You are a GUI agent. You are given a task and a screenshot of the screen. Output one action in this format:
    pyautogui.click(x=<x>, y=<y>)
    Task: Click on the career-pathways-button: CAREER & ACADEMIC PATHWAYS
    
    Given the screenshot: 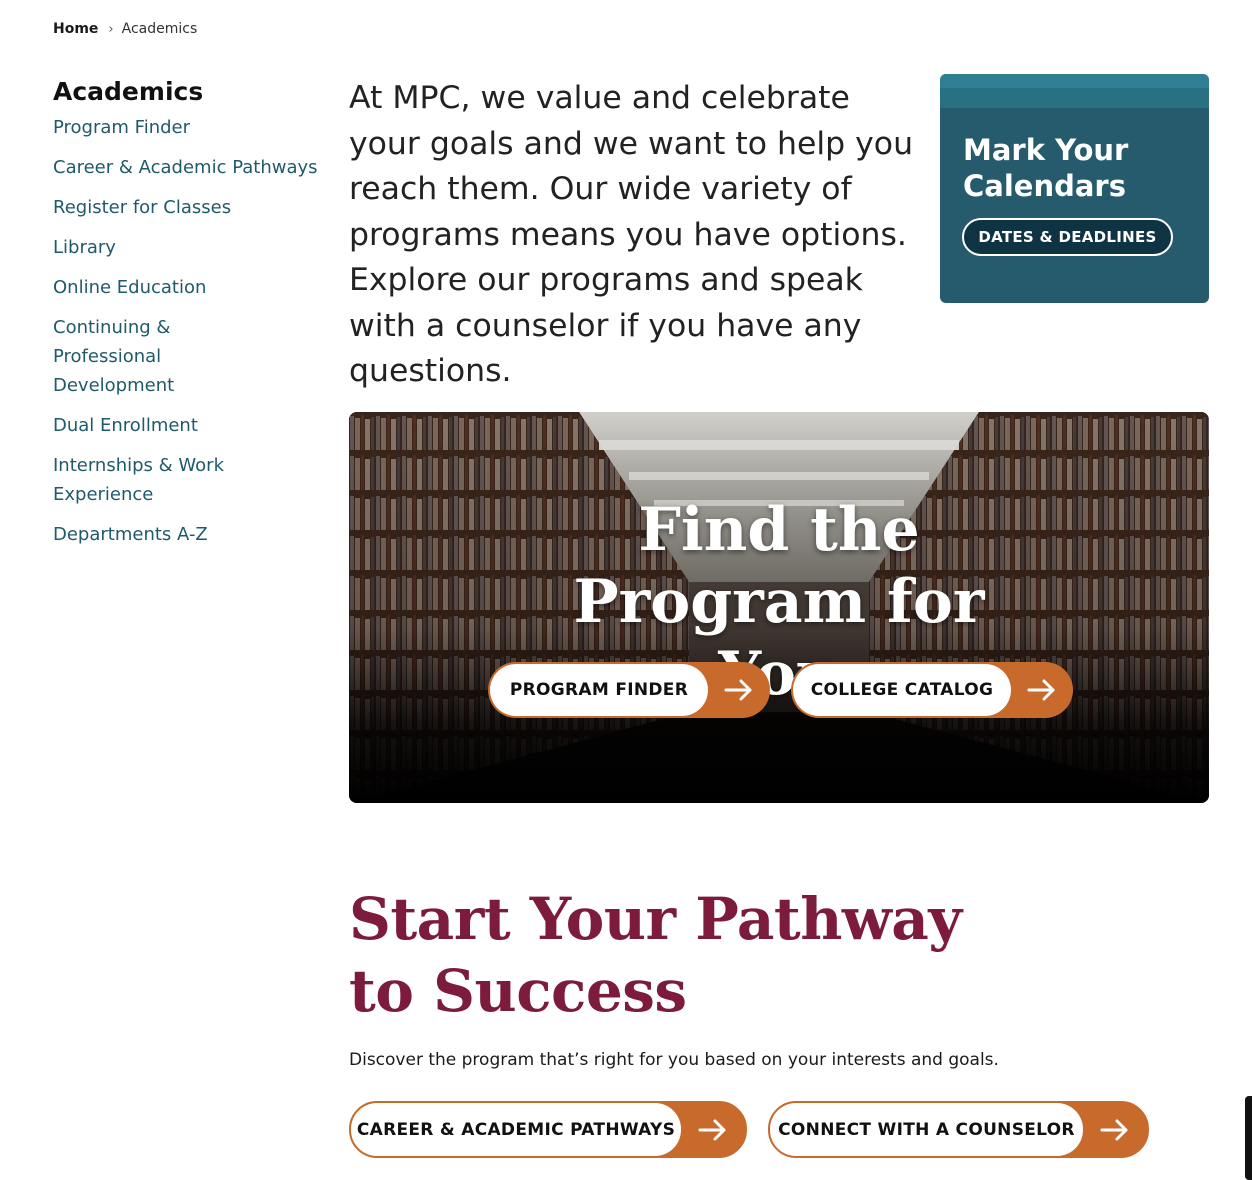 What is the action you would take?
    pyautogui.click(x=548, y=1129)
    